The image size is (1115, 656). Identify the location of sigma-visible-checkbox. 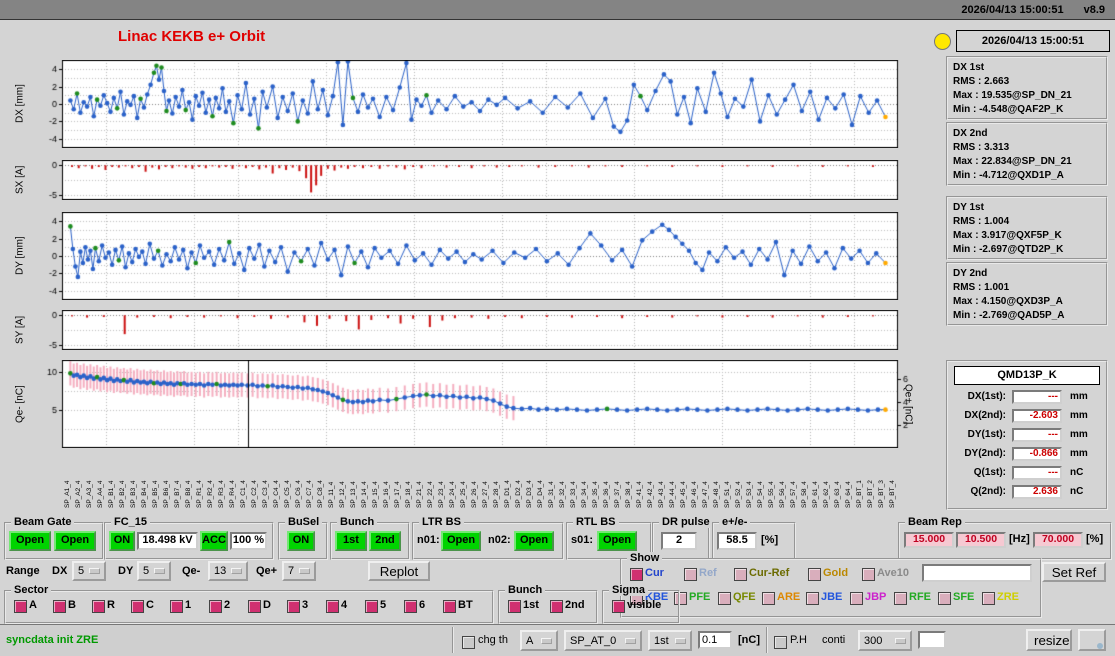
(618, 606).